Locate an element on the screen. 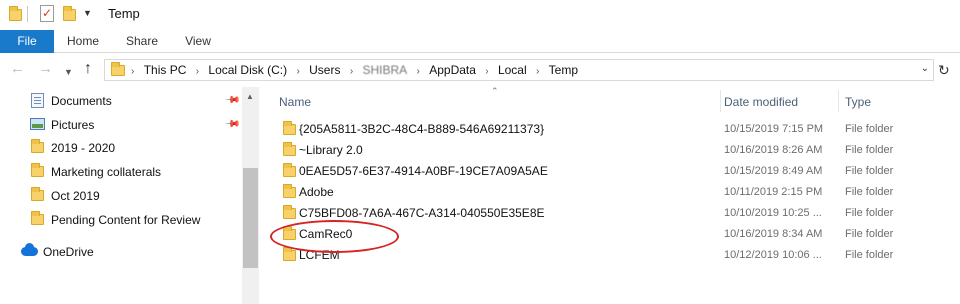 The image size is (960, 304). file-date-modified: 10/11/2019 2:15 PM is located at coordinates (773, 192).